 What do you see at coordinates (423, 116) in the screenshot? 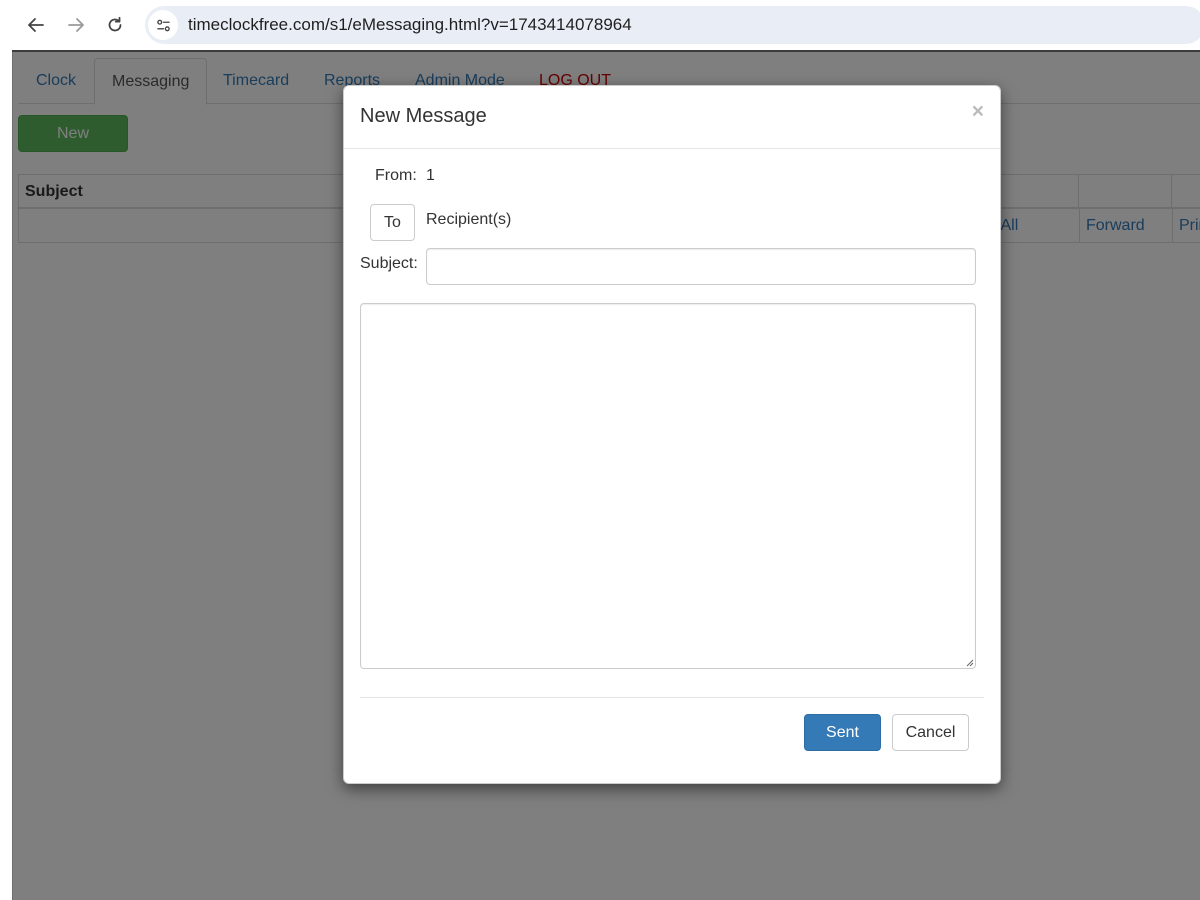
I see `modal-title: New Message` at bounding box center [423, 116].